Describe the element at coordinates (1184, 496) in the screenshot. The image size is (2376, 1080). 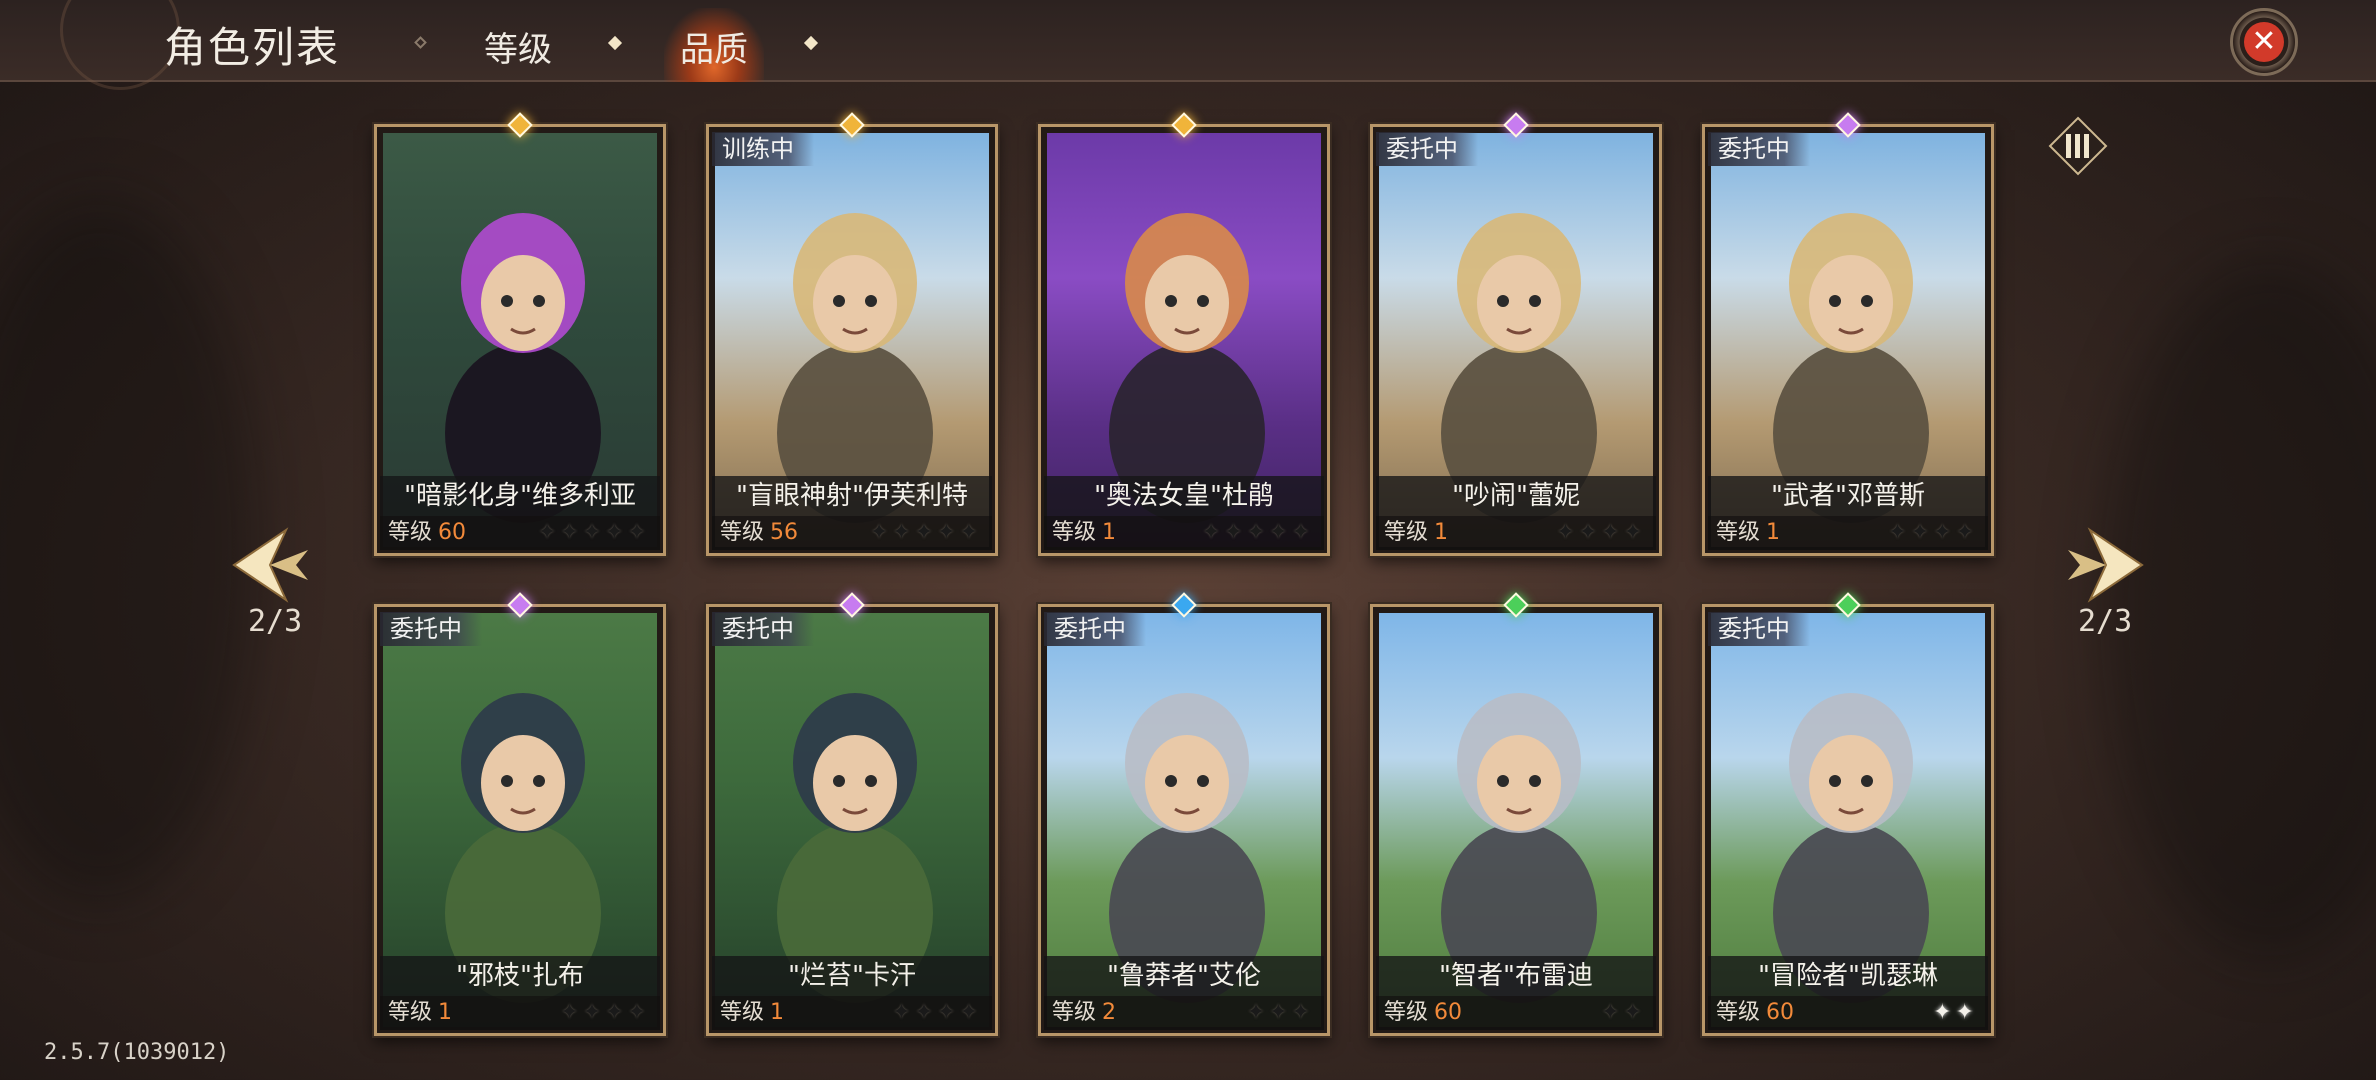
I see `character-name: "奥法女皇"杜鹃` at that location.